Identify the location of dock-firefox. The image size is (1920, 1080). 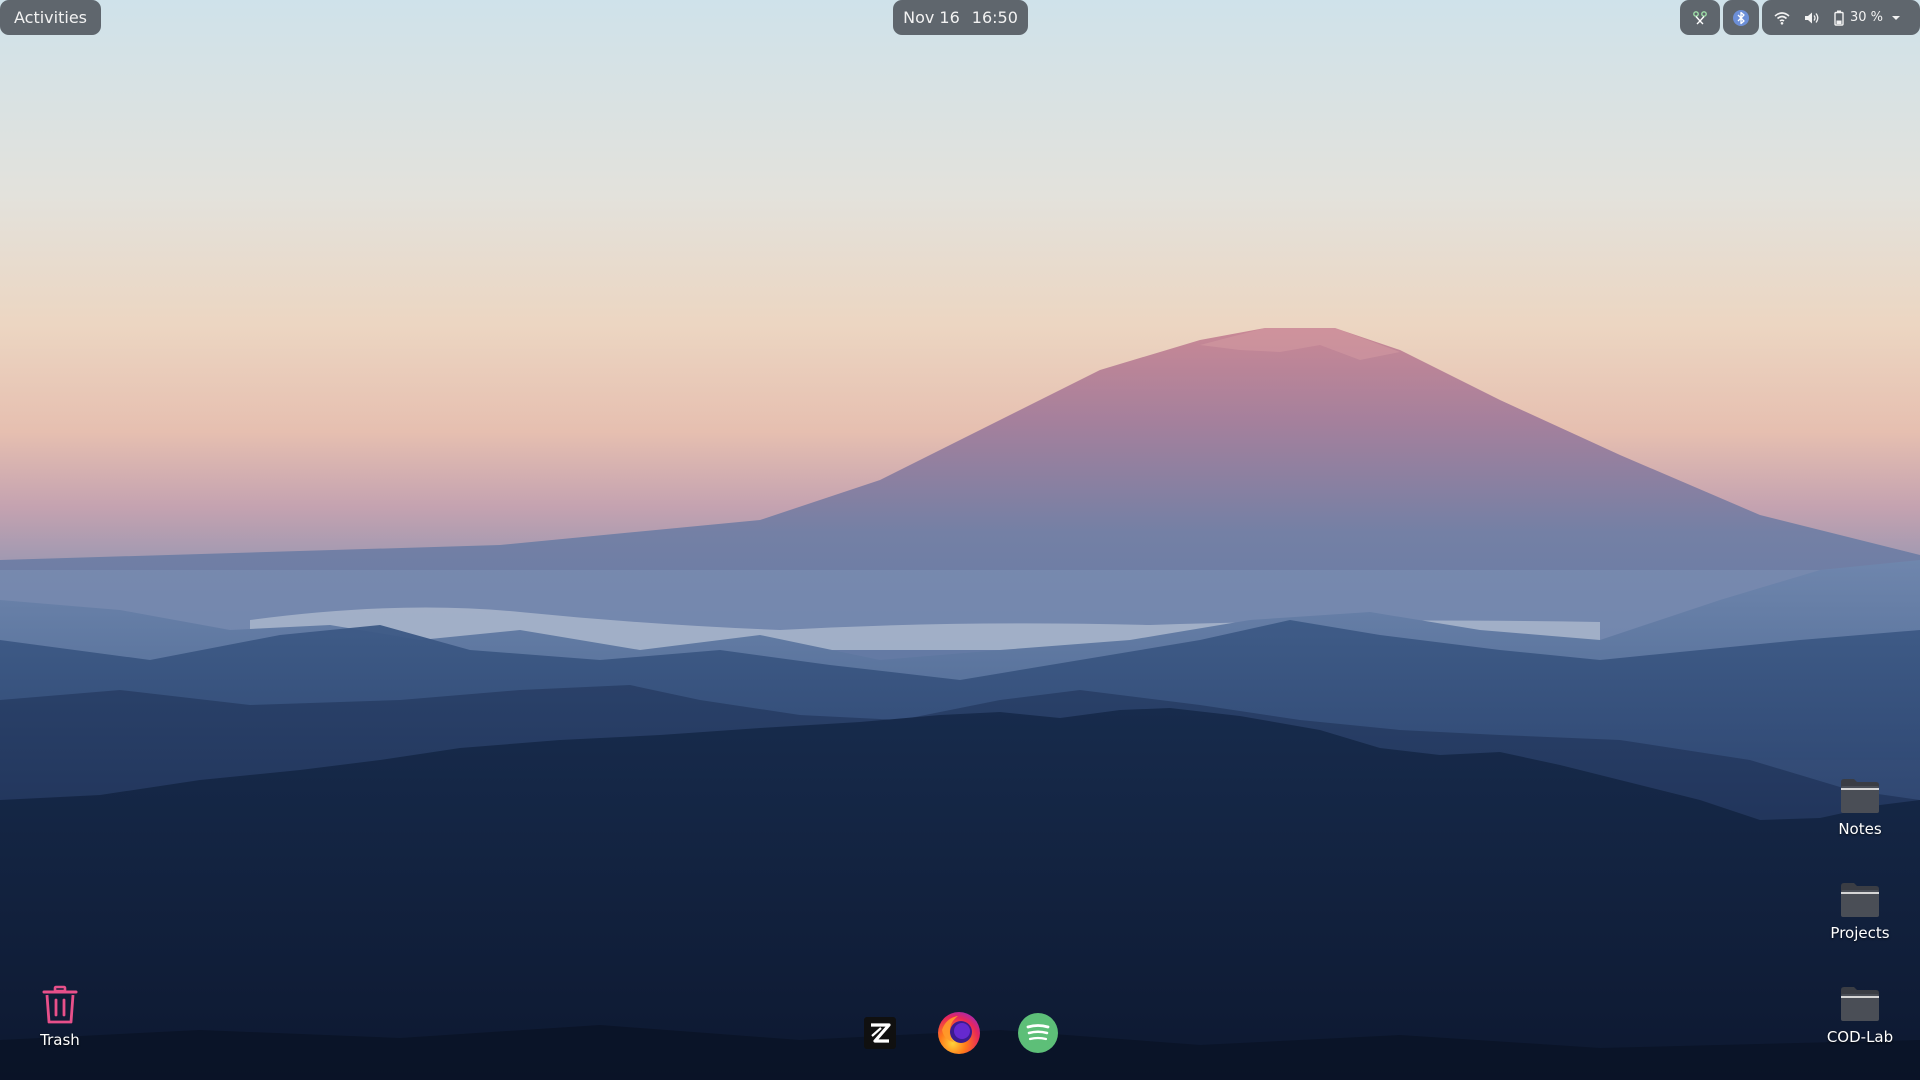
(959, 1033).